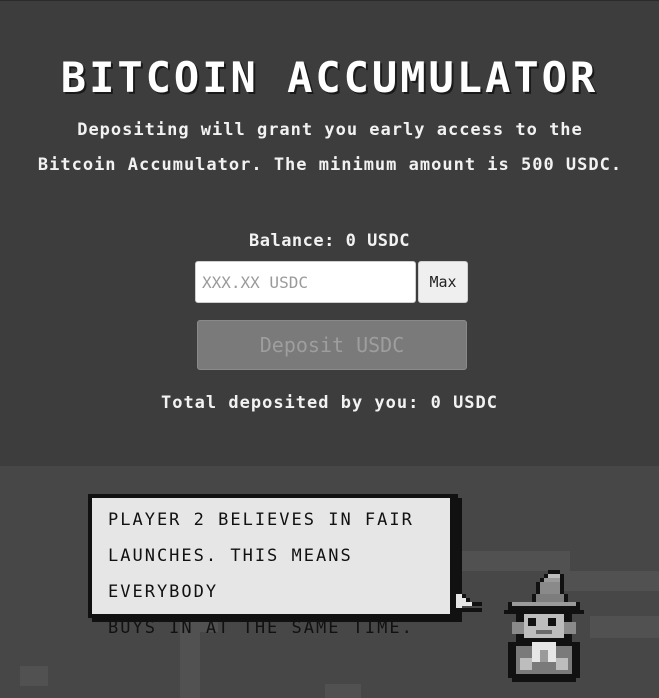 The image size is (659, 698). Describe the element at coordinates (305, 282) in the screenshot. I see `amount-input` at that location.